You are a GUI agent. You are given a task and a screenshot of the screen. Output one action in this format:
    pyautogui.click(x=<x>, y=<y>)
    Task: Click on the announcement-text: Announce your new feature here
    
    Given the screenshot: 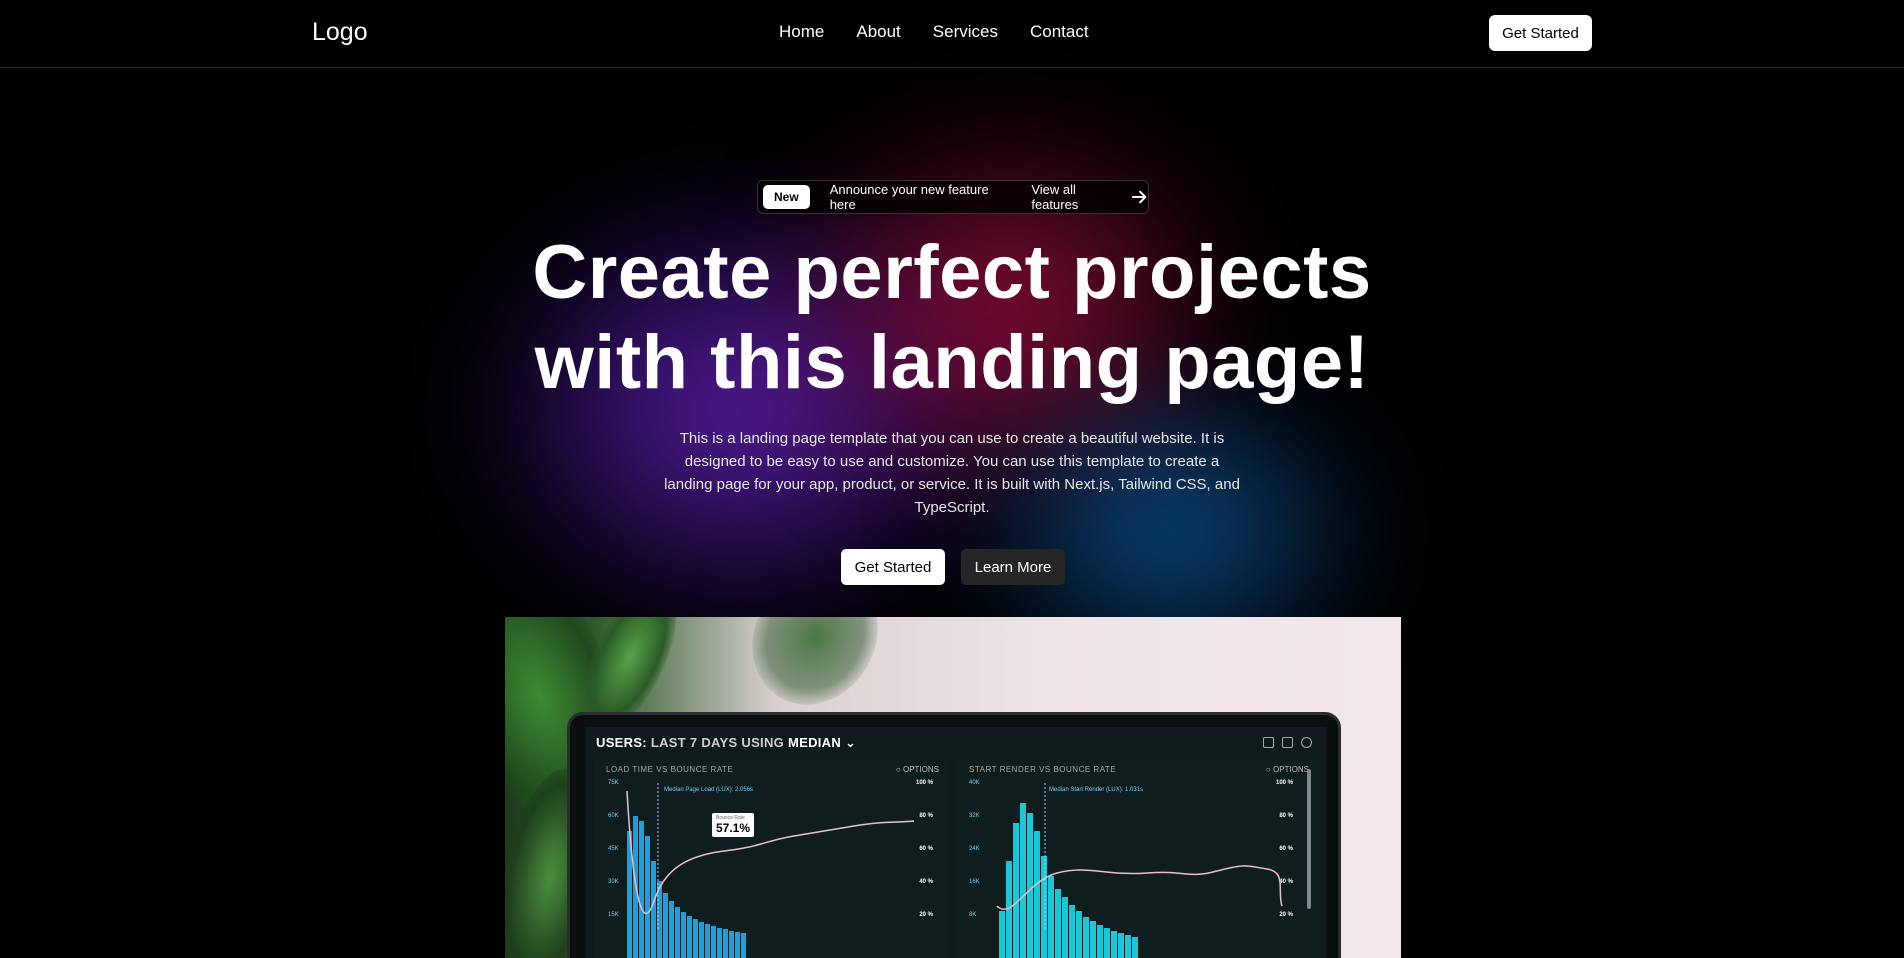 What is the action you would take?
    pyautogui.click(x=909, y=197)
    